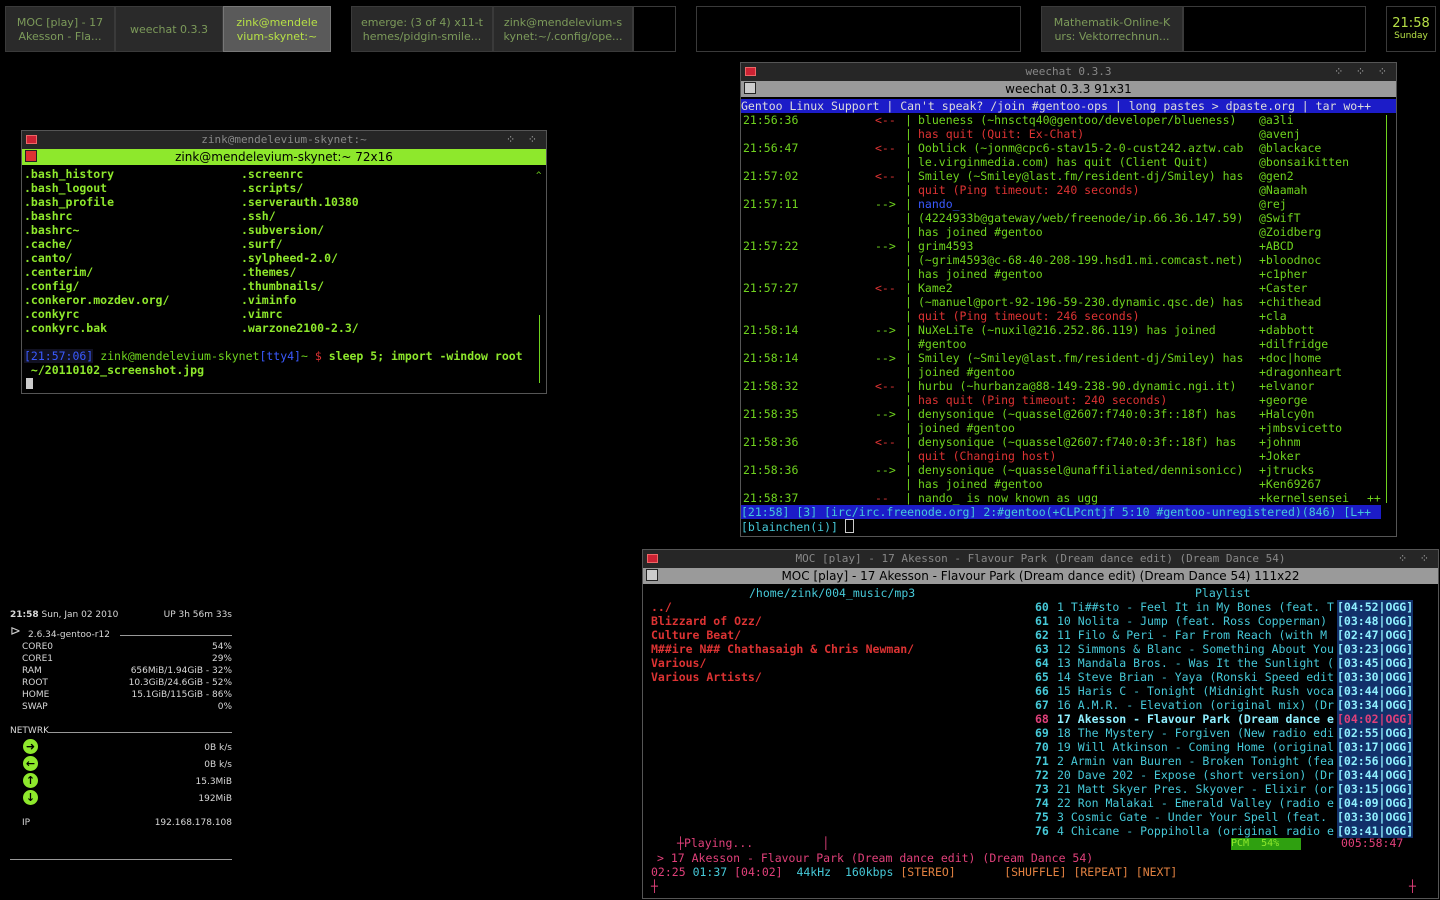  I want to click on file-entry: .bashrc, so click(48, 216).